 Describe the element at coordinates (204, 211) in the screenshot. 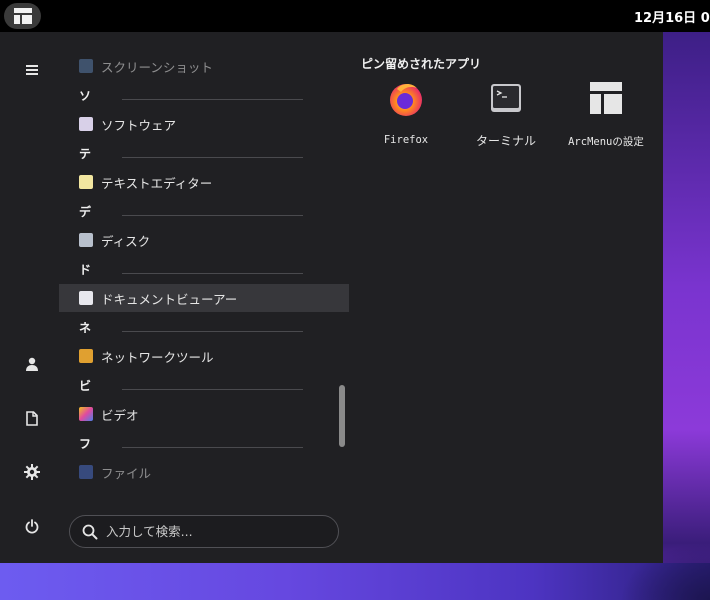

I see `section-header-de: デ` at that location.